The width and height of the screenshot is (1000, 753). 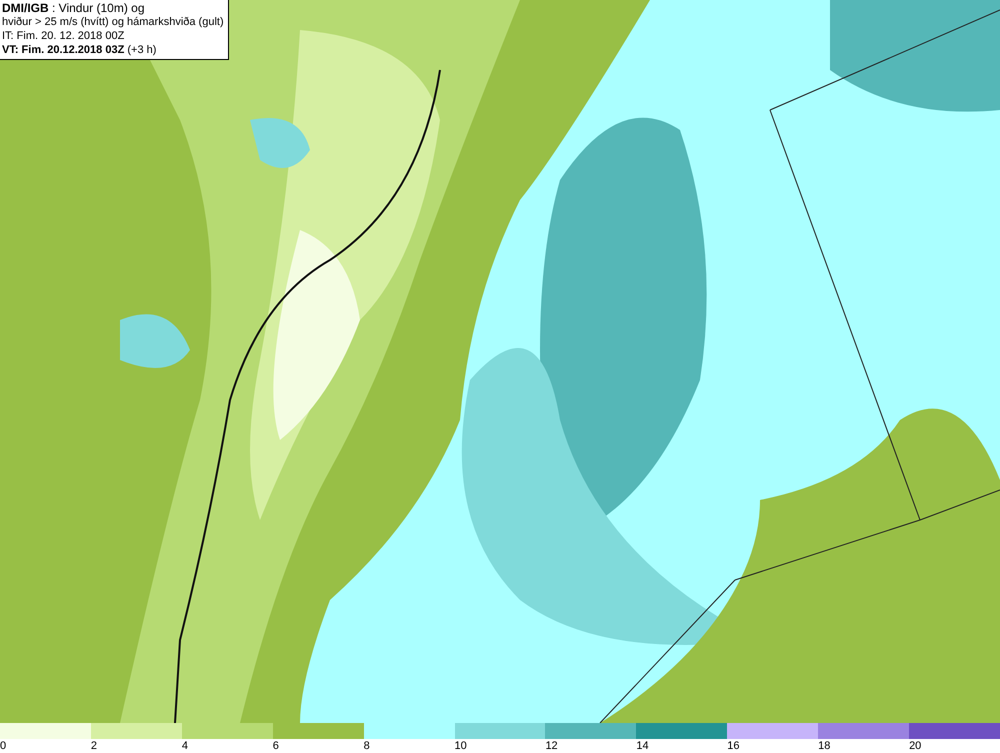 What do you see at coordinates (367, 746) in the screenshot?
I see `legend-label: 8` at bounding box center [367, 746].